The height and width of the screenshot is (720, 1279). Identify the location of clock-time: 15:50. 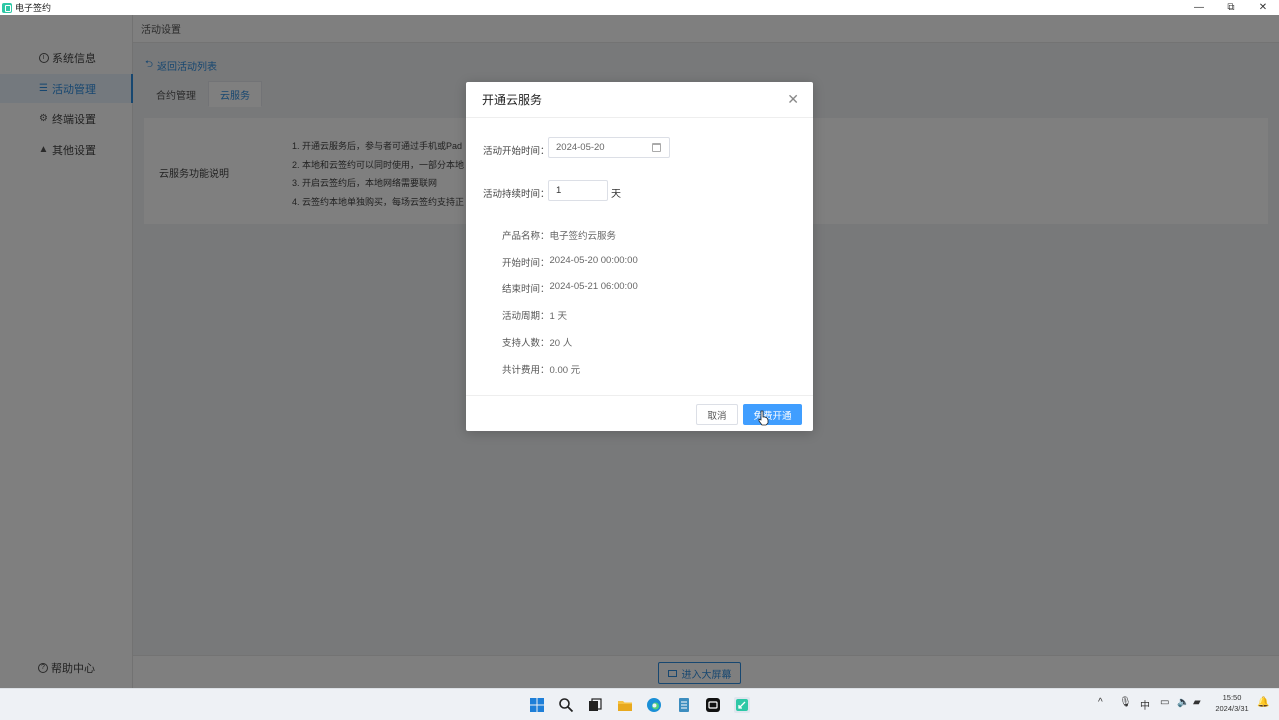
(1232, 697).